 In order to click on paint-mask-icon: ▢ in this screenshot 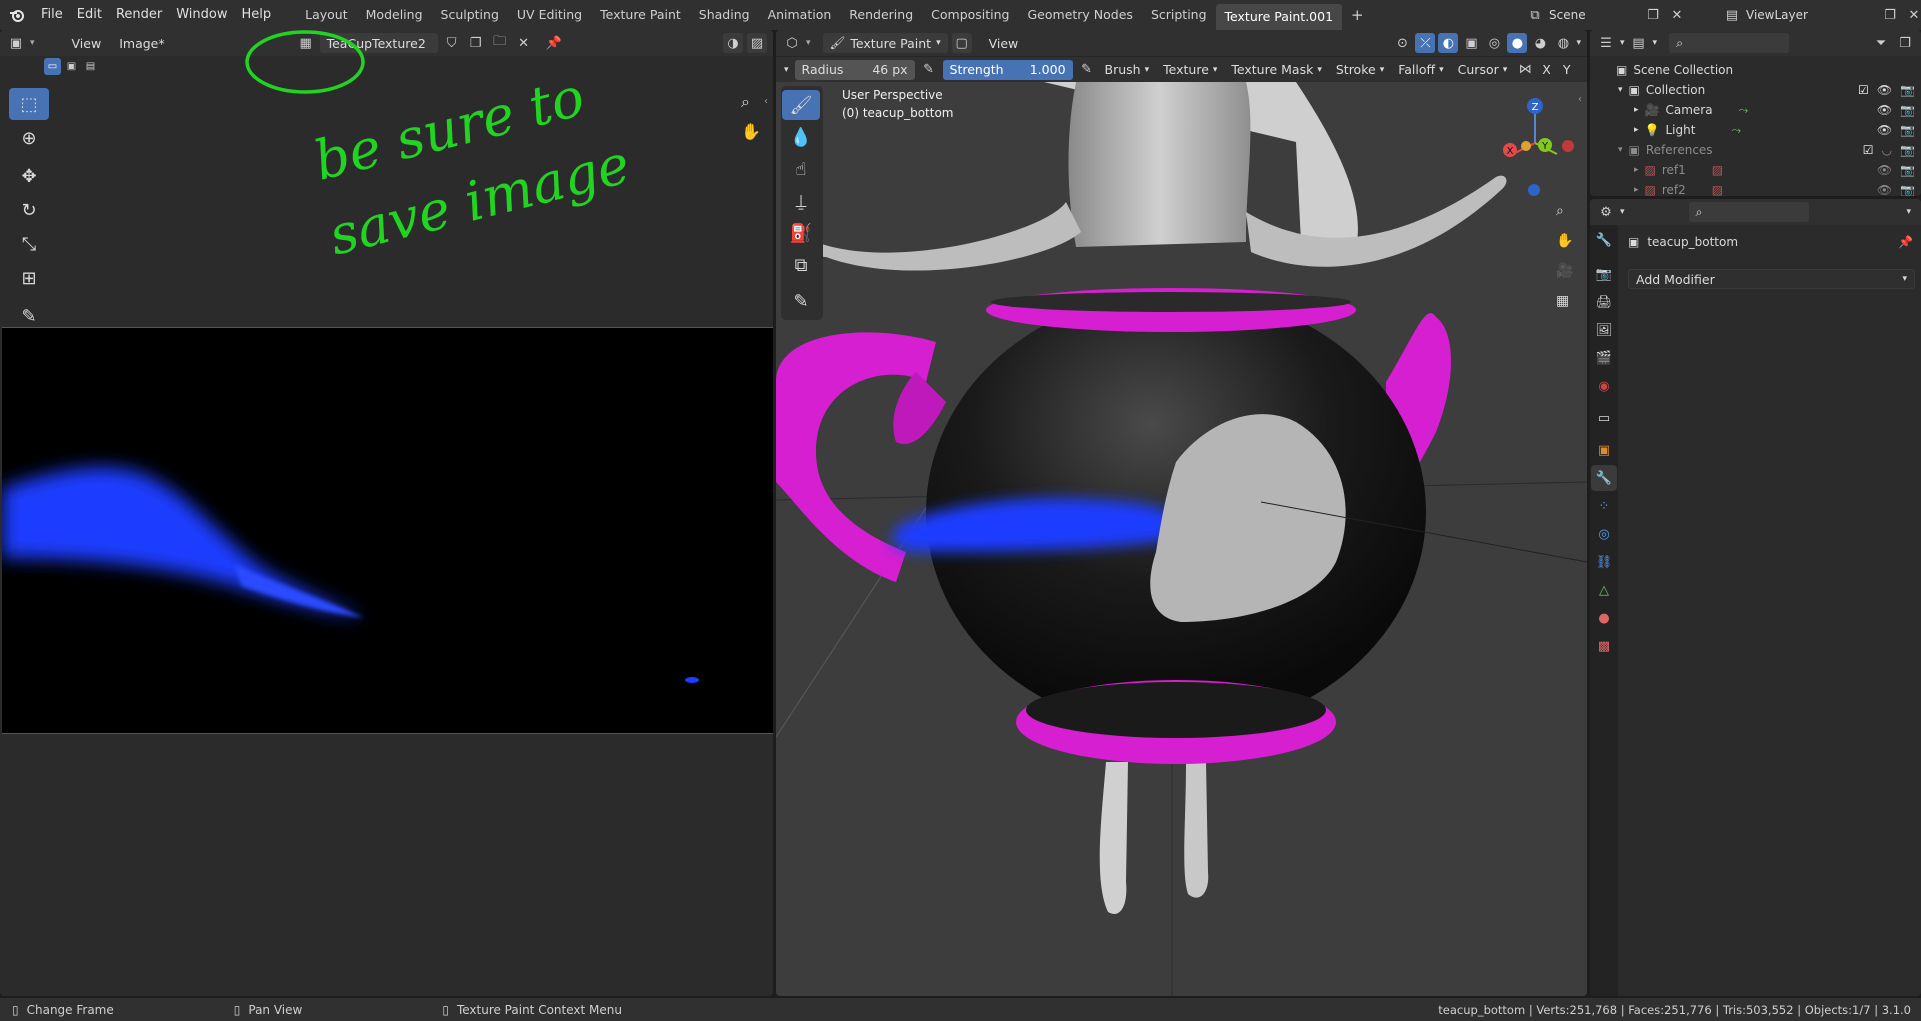, I will do `click(961, 43)`.